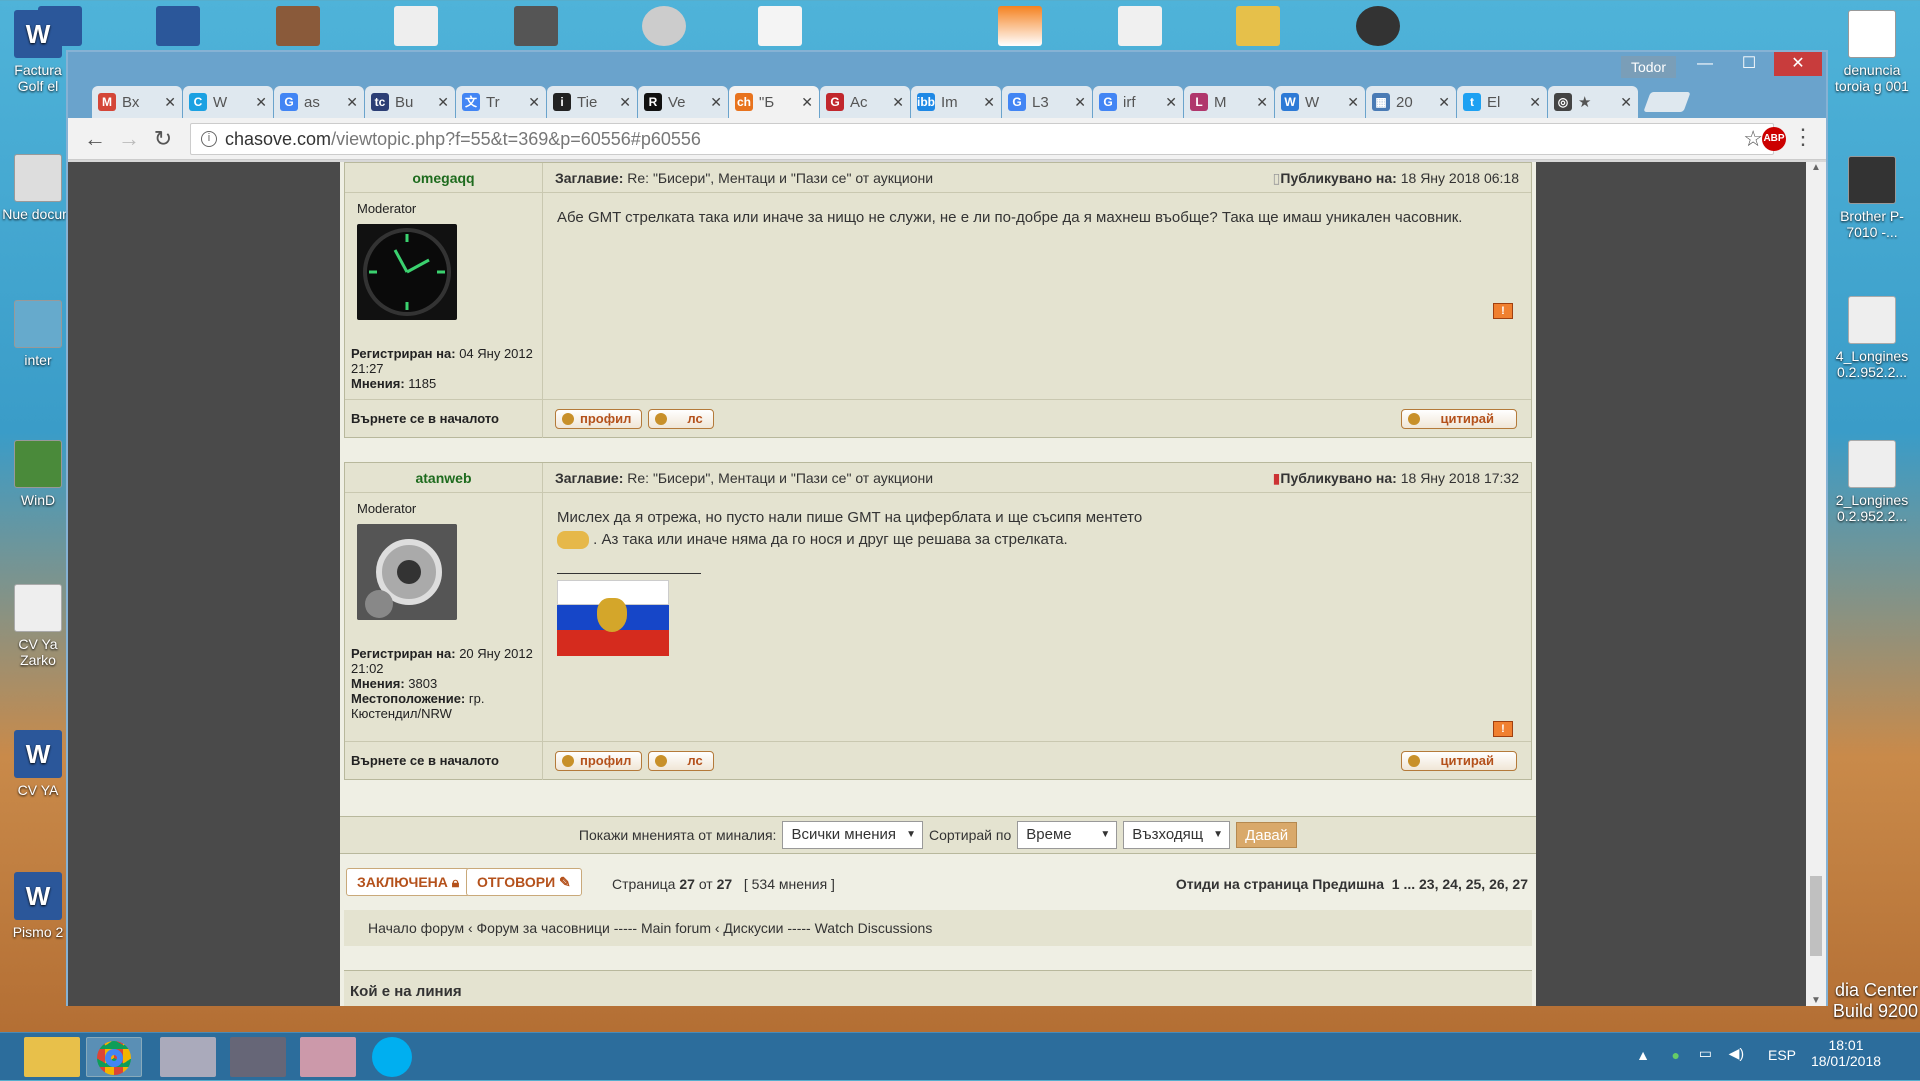  What do you see at coordinates (664, 26) in the screenshot?
I see `disc-file-icon` at bounding box center [664, 26].